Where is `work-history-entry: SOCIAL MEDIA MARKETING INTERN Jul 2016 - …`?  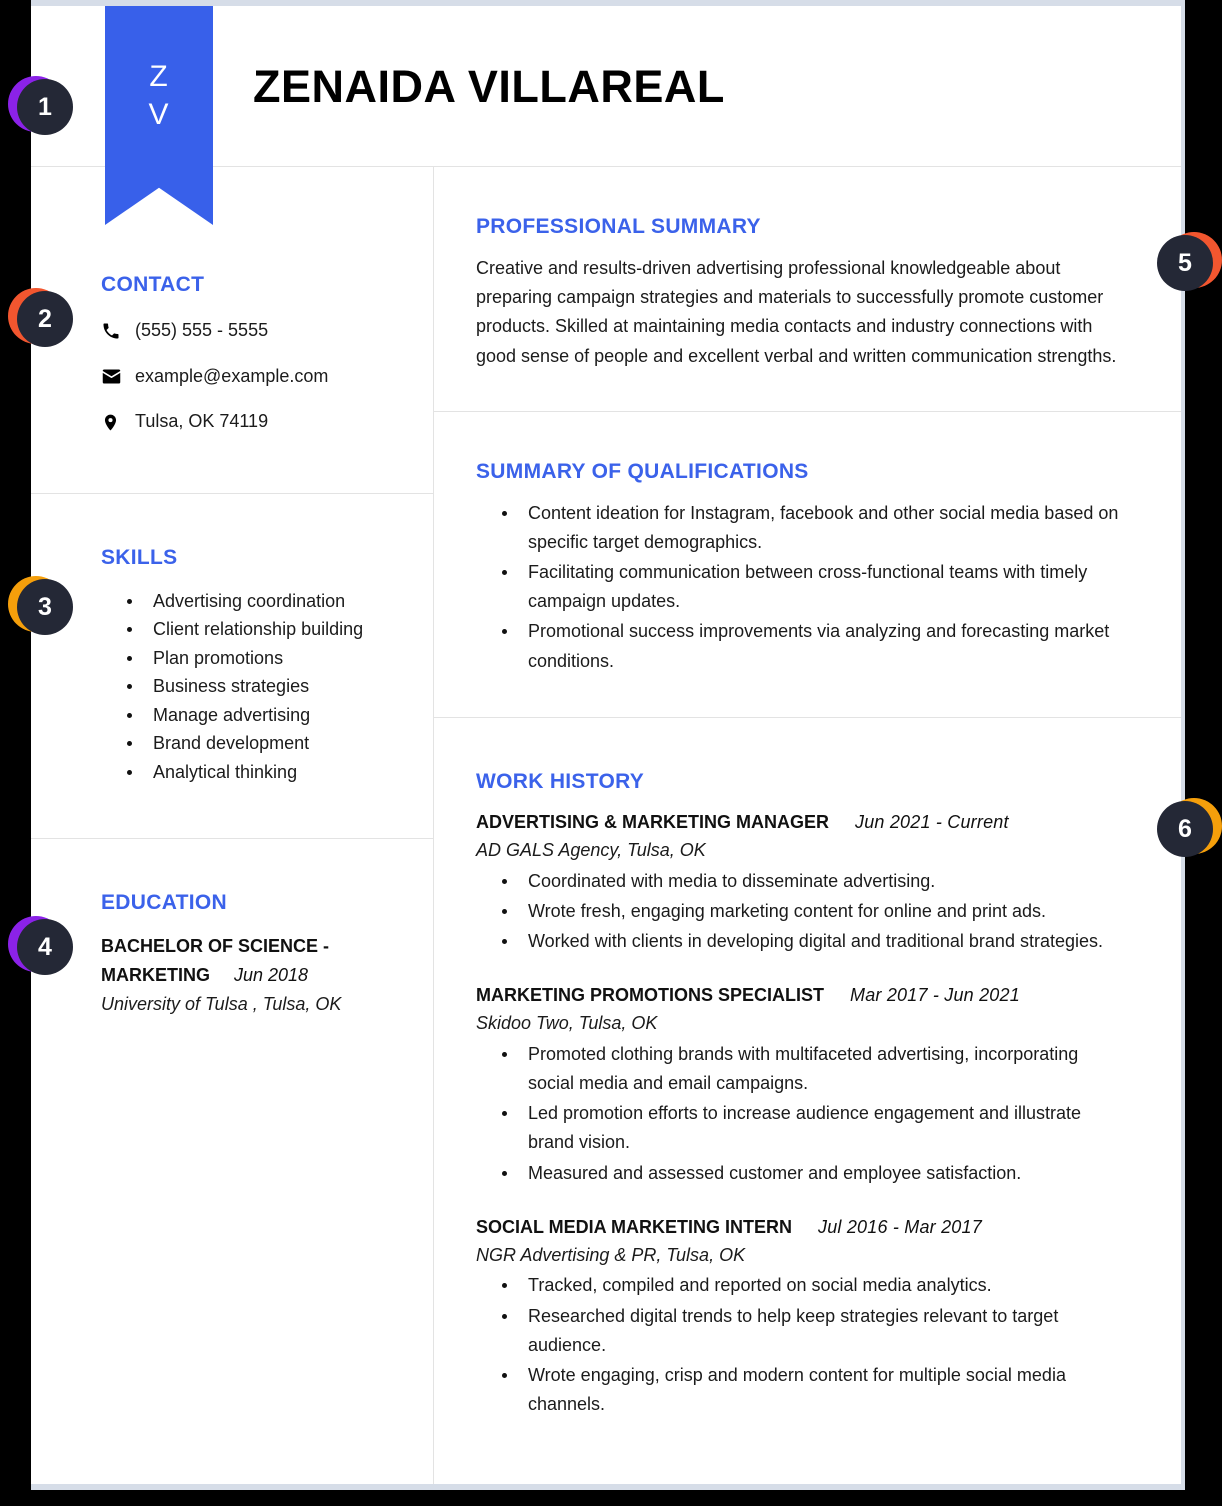 work-history-entry: SOCIAL MEDIA MARKETING INTERN Jul 2016 - … is located at coordinates (802, 1317).